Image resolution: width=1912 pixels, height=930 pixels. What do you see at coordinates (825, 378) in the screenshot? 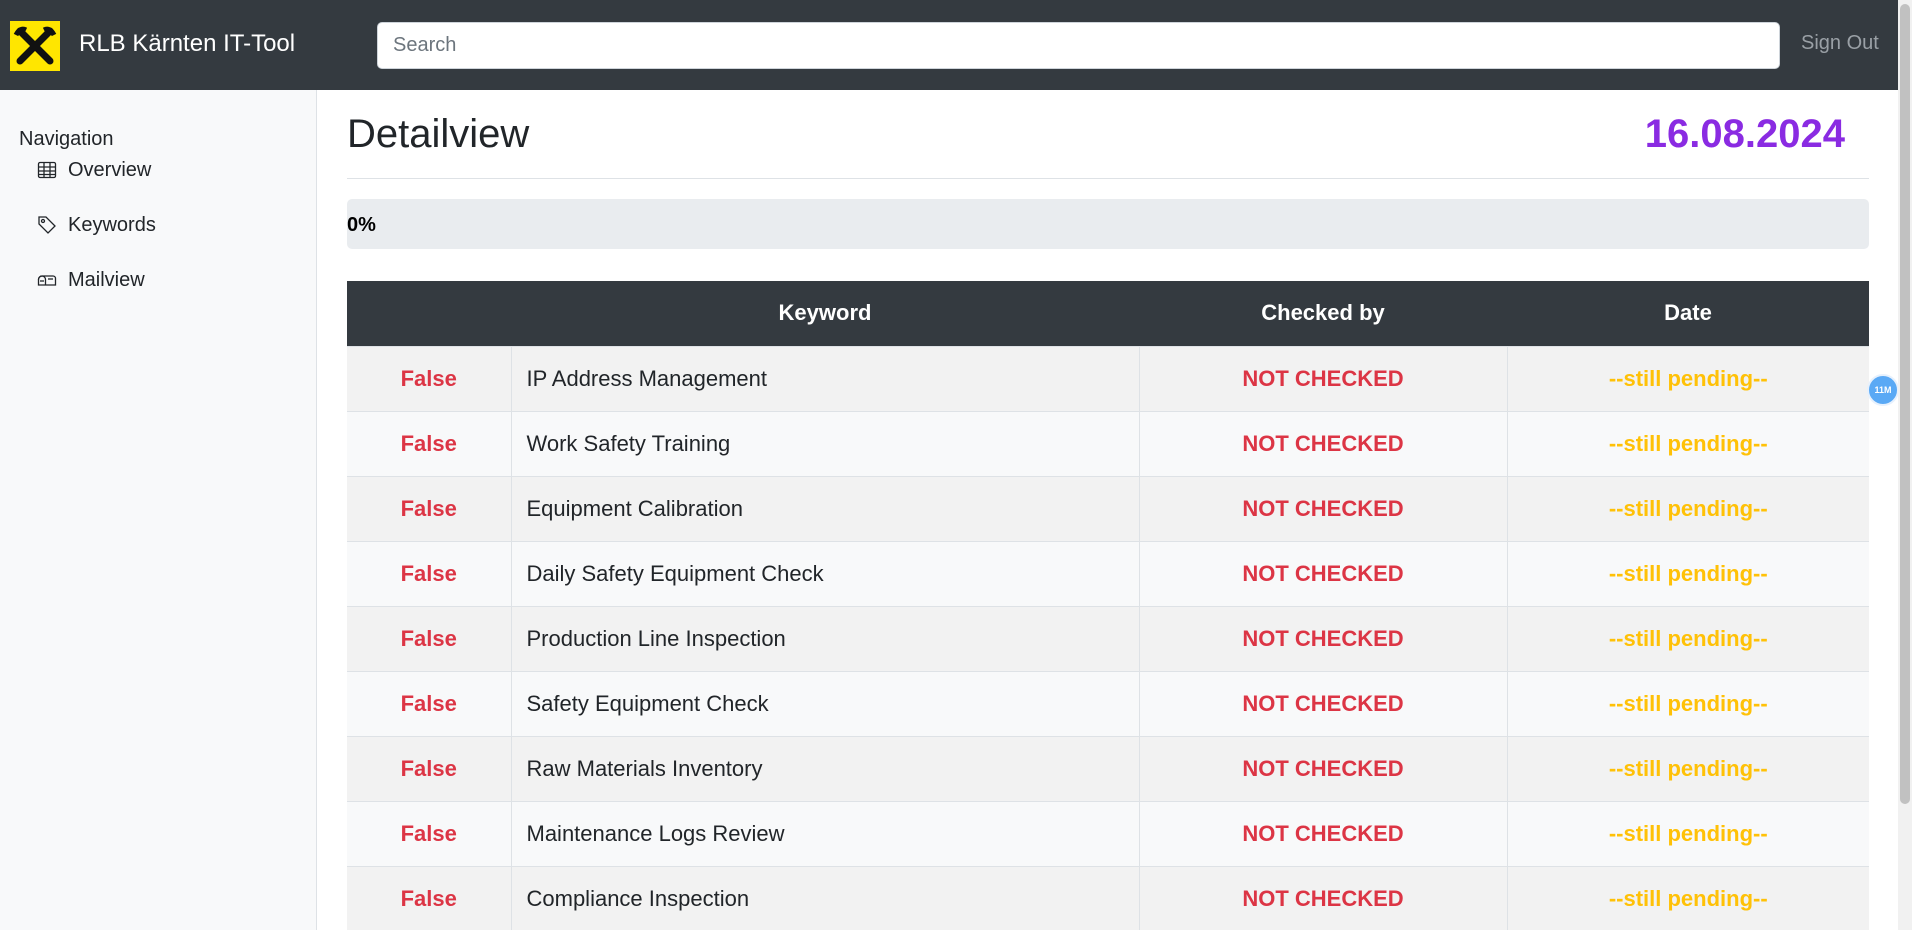
I see `keyword-cell: IP Address Management` at bounding box center [825, 378].